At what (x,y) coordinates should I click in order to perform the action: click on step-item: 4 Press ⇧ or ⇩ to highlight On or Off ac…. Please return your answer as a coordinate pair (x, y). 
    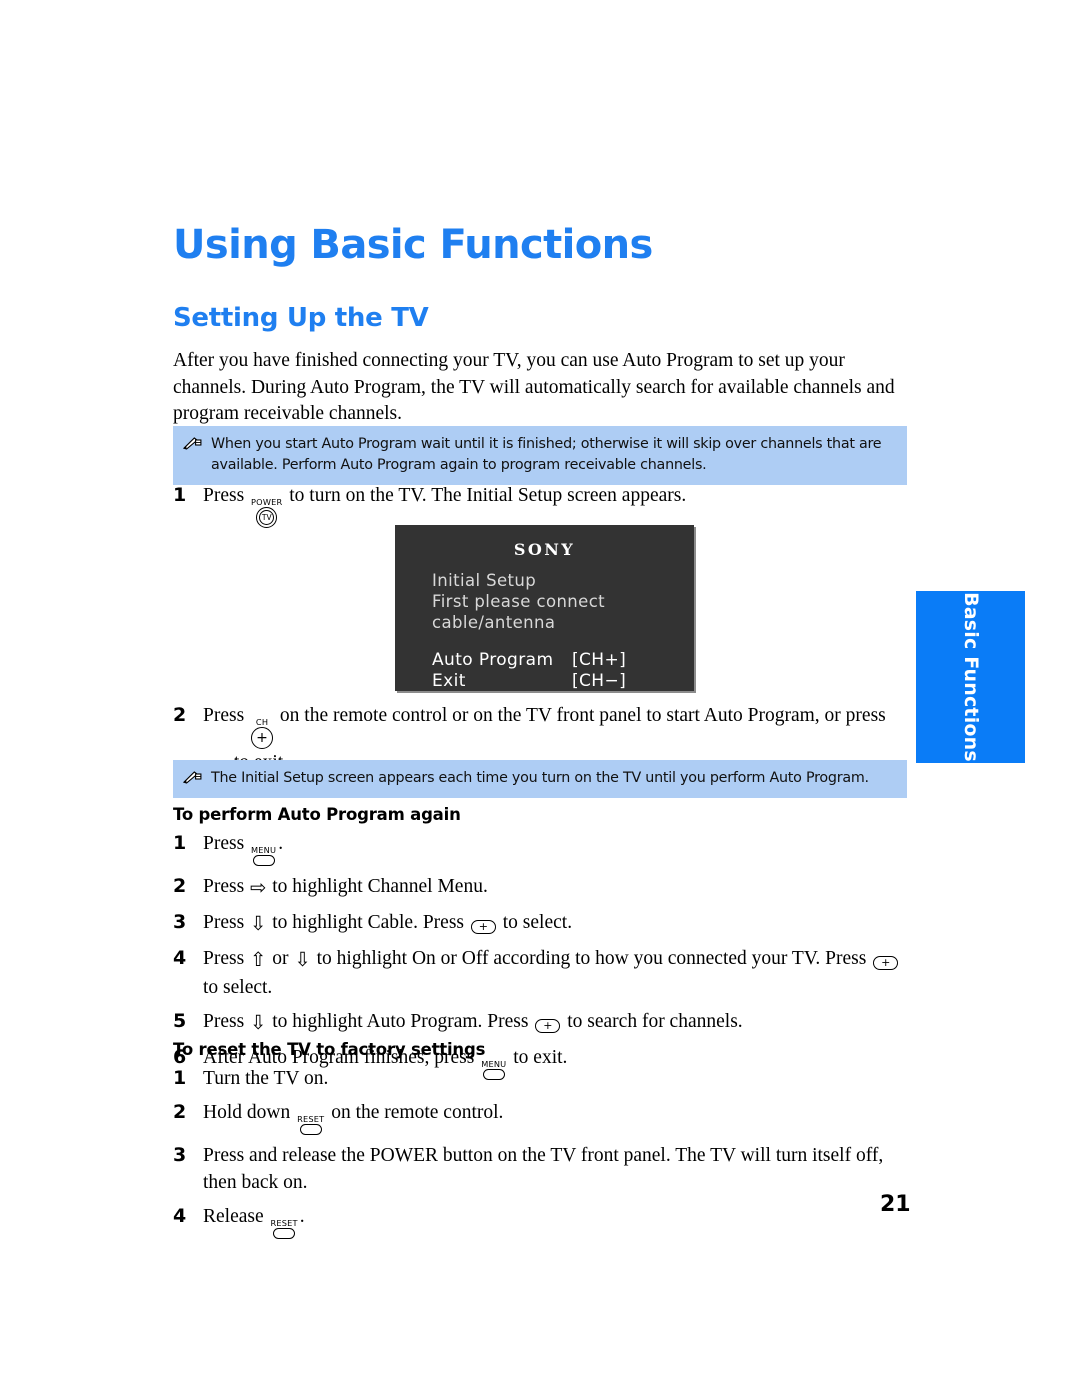
    Looking at the image, I should click on (545, 973).